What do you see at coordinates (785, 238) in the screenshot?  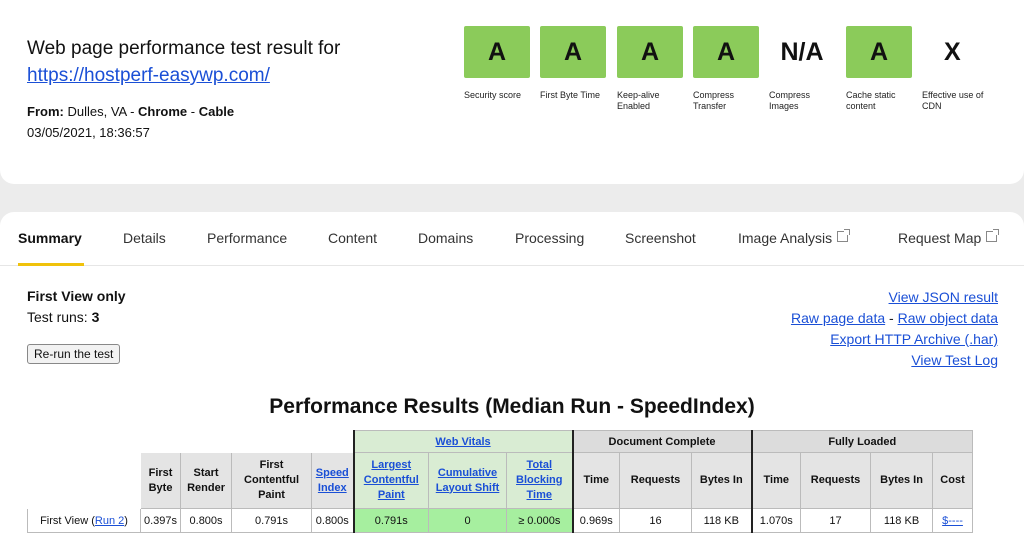 I see `tab-label: Image Analysis` at bounding box center [785, 238].